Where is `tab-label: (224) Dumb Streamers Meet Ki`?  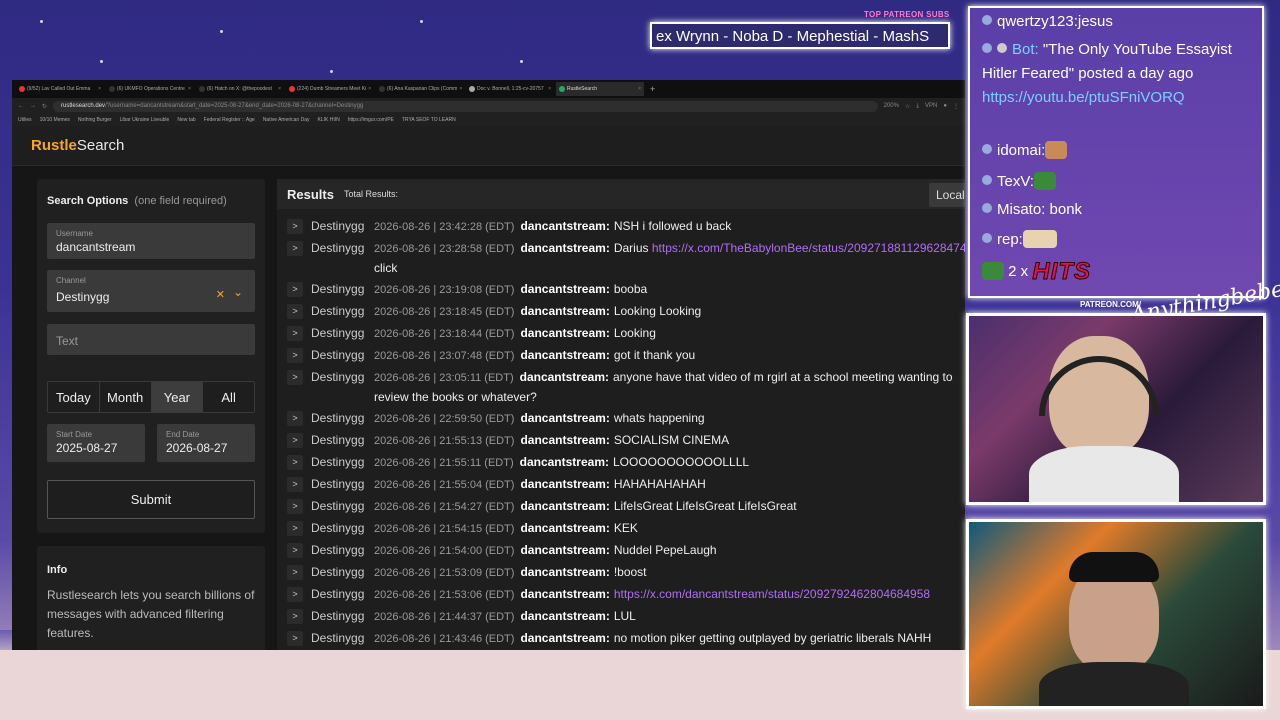
tab-label: (224) Dumb Streamers Meet Ki is located at coordinates (332, 89).